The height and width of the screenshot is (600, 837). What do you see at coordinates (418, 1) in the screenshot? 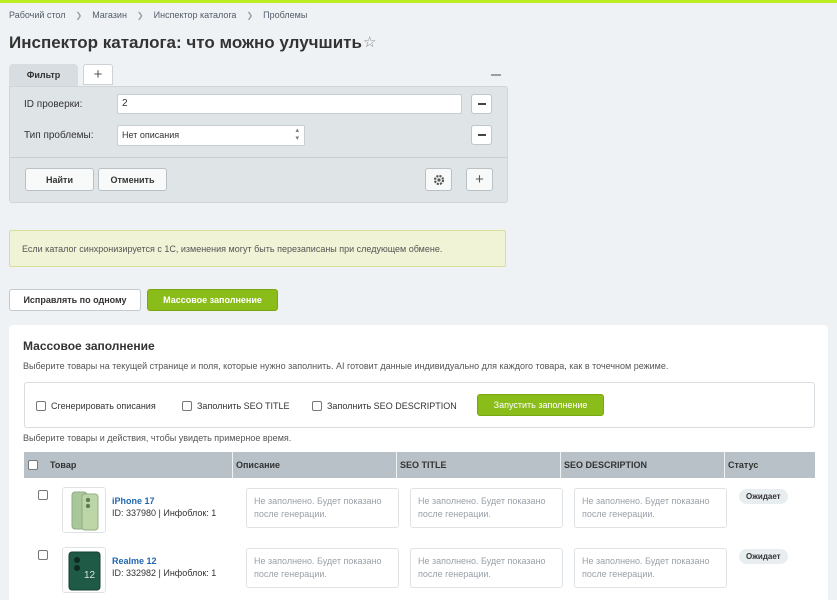
I see `top-accent-line` at bounding box center [418, 1].